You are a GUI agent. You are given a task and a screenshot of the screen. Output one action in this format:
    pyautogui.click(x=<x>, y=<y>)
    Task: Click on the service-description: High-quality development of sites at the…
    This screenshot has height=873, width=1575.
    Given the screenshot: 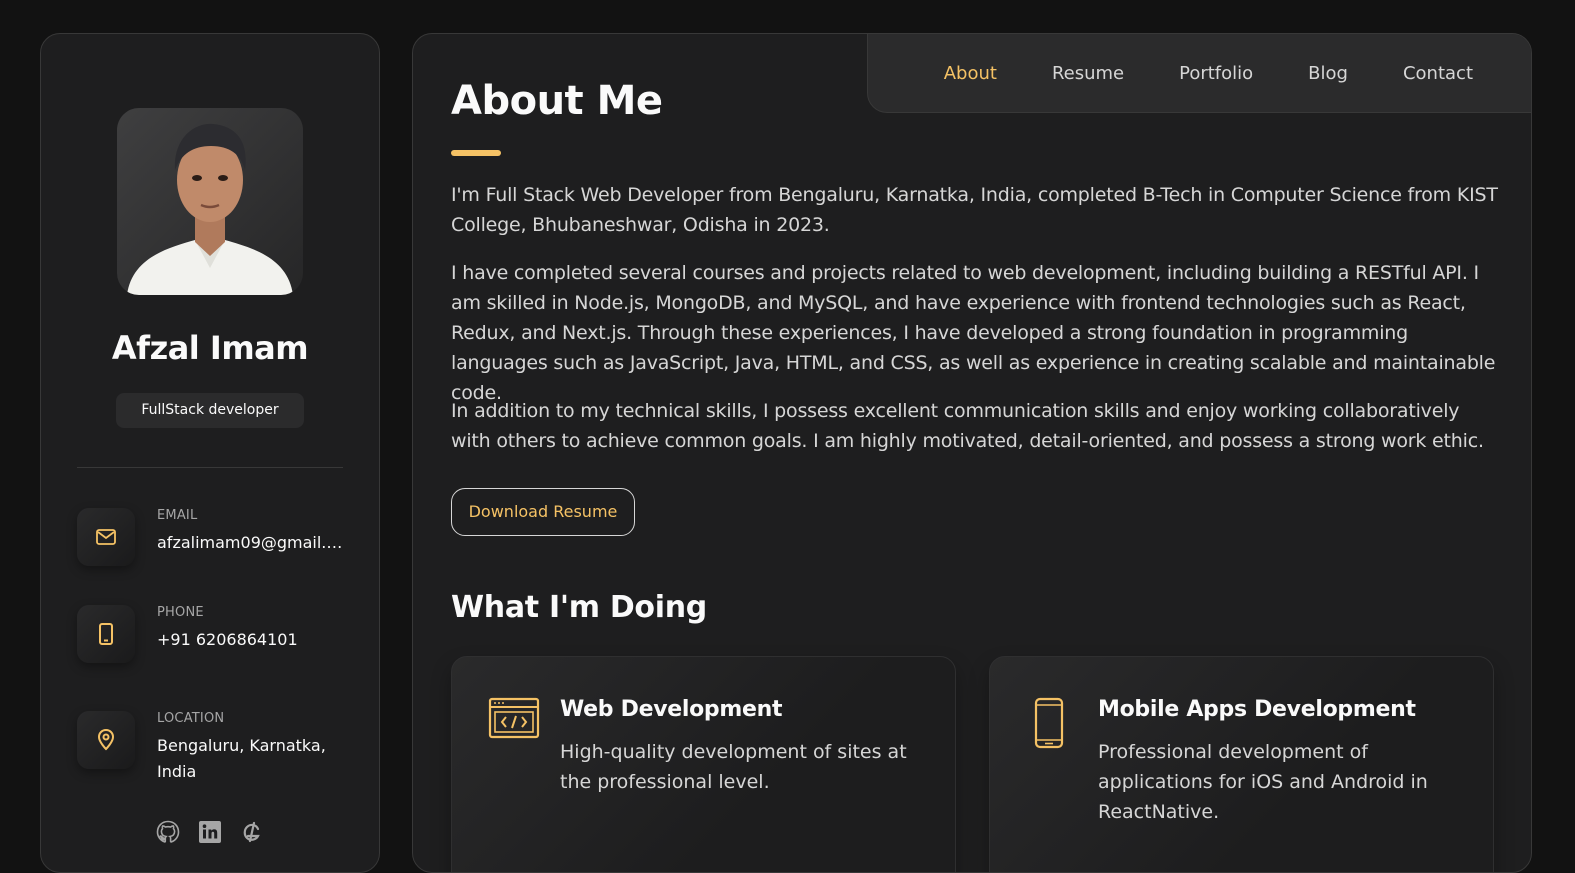 What is the action you would take?
    pyautogui.click(x=733, y=767)
    